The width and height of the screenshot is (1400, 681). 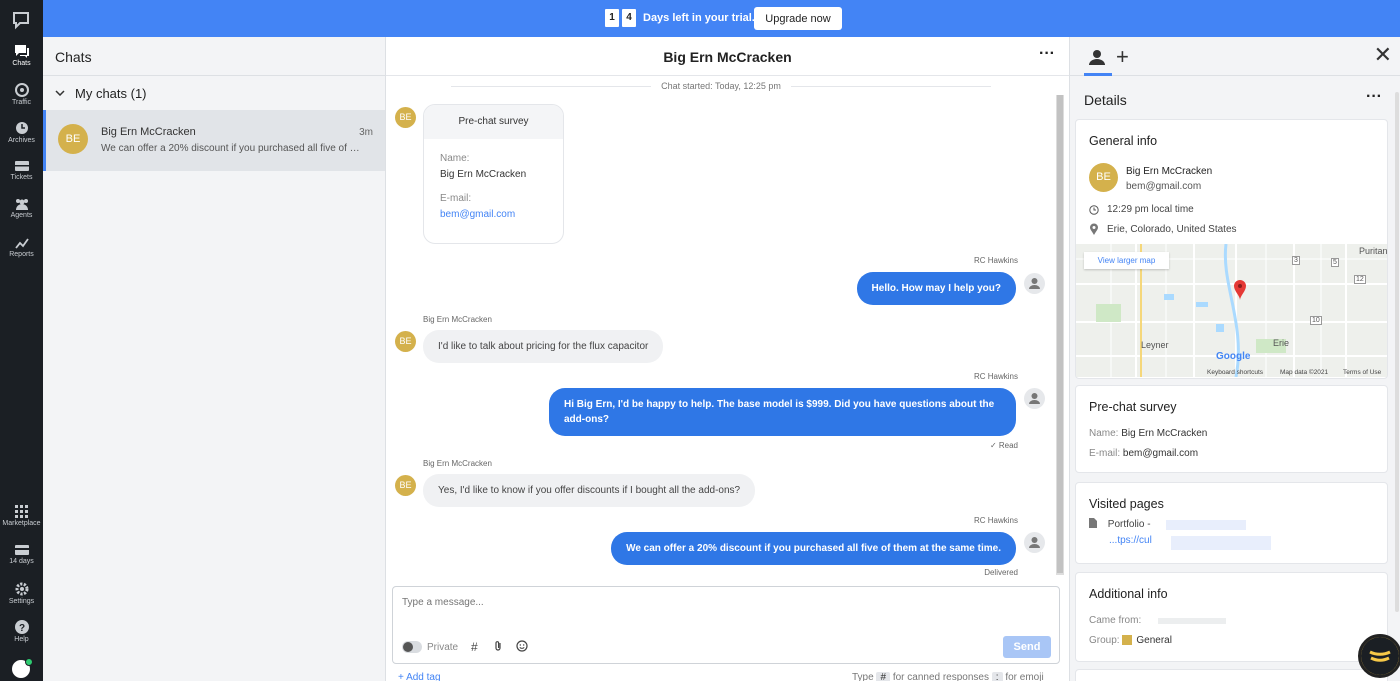 I want to click on add-tag-link: + Add tag, so click(x=419, y=676).